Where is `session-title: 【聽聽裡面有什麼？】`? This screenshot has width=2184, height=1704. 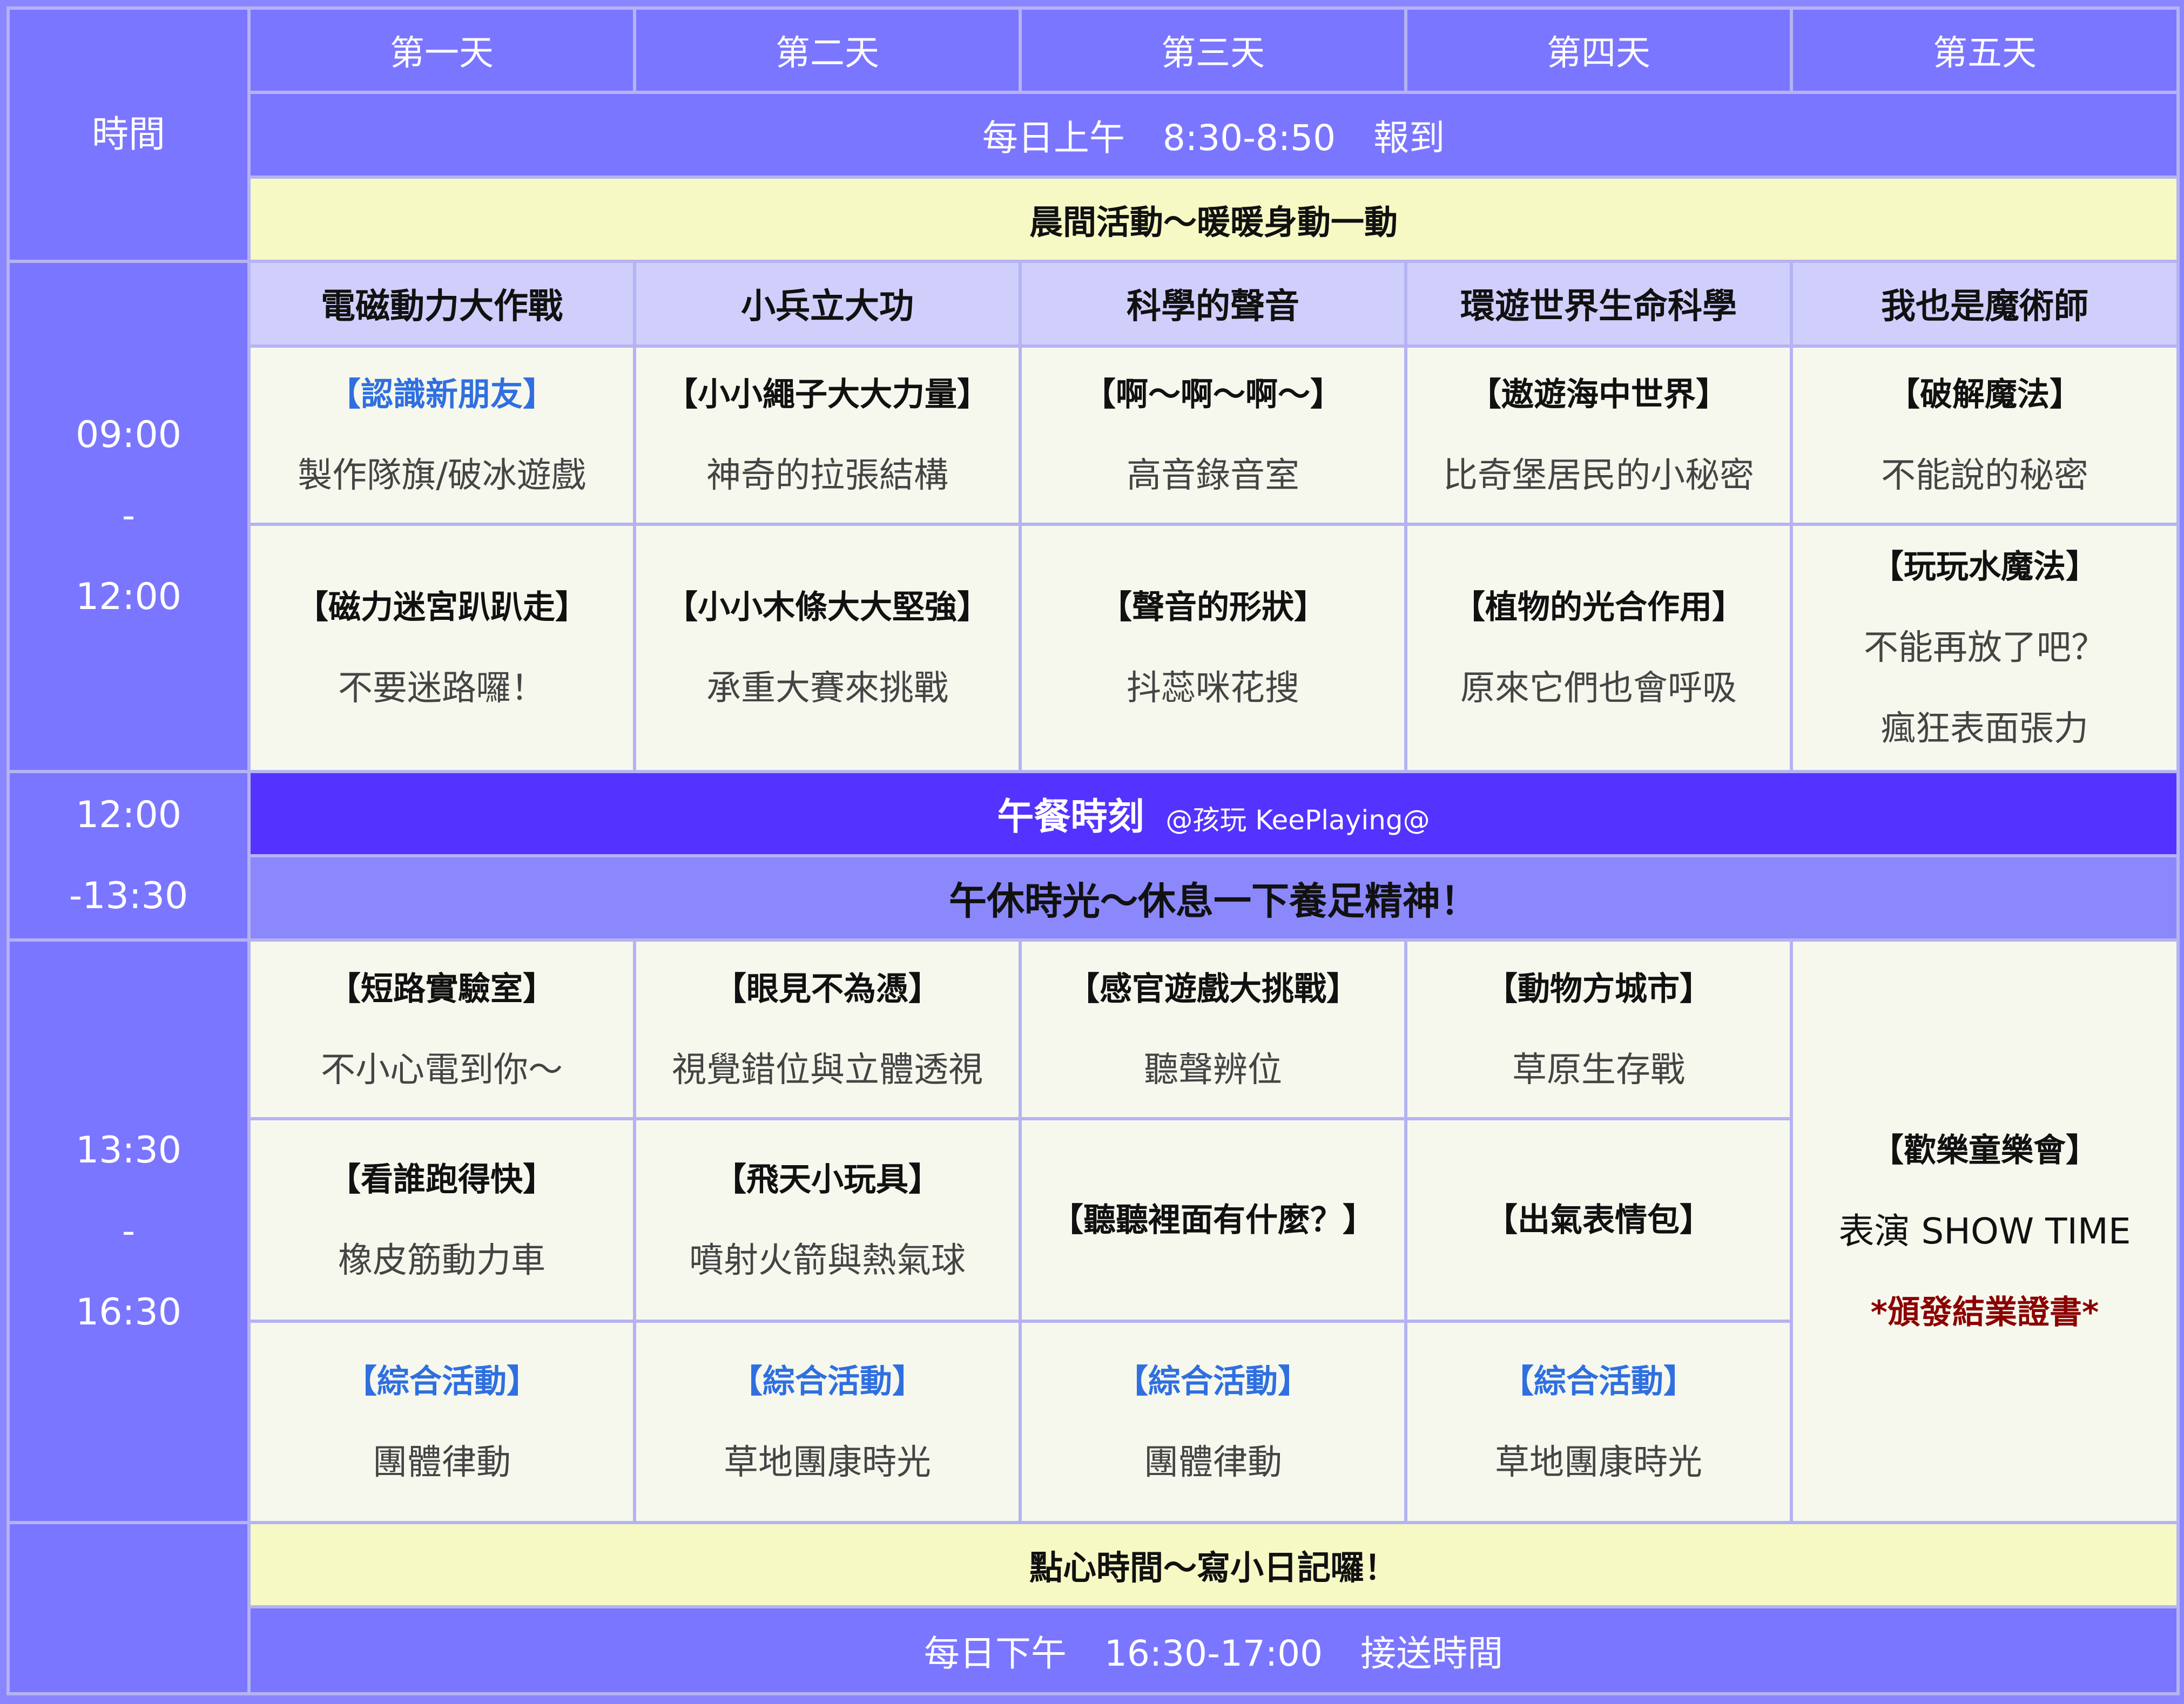
session-title: 【聽聽裡面有什麼？】 is located at coordinates (1213, 1220).